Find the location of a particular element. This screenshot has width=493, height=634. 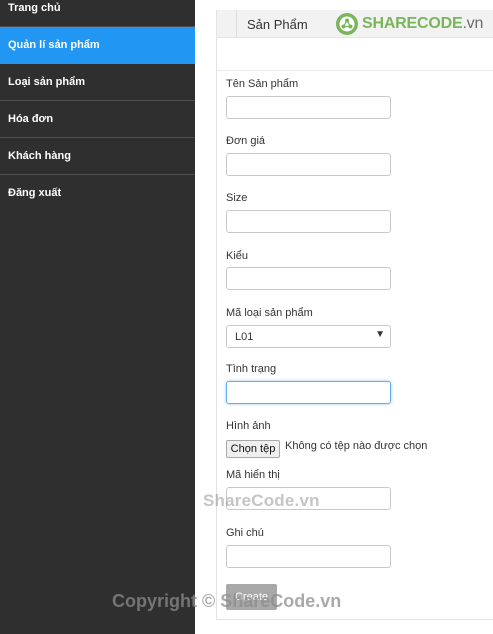

header-separator is located at coordinates (355, 70).